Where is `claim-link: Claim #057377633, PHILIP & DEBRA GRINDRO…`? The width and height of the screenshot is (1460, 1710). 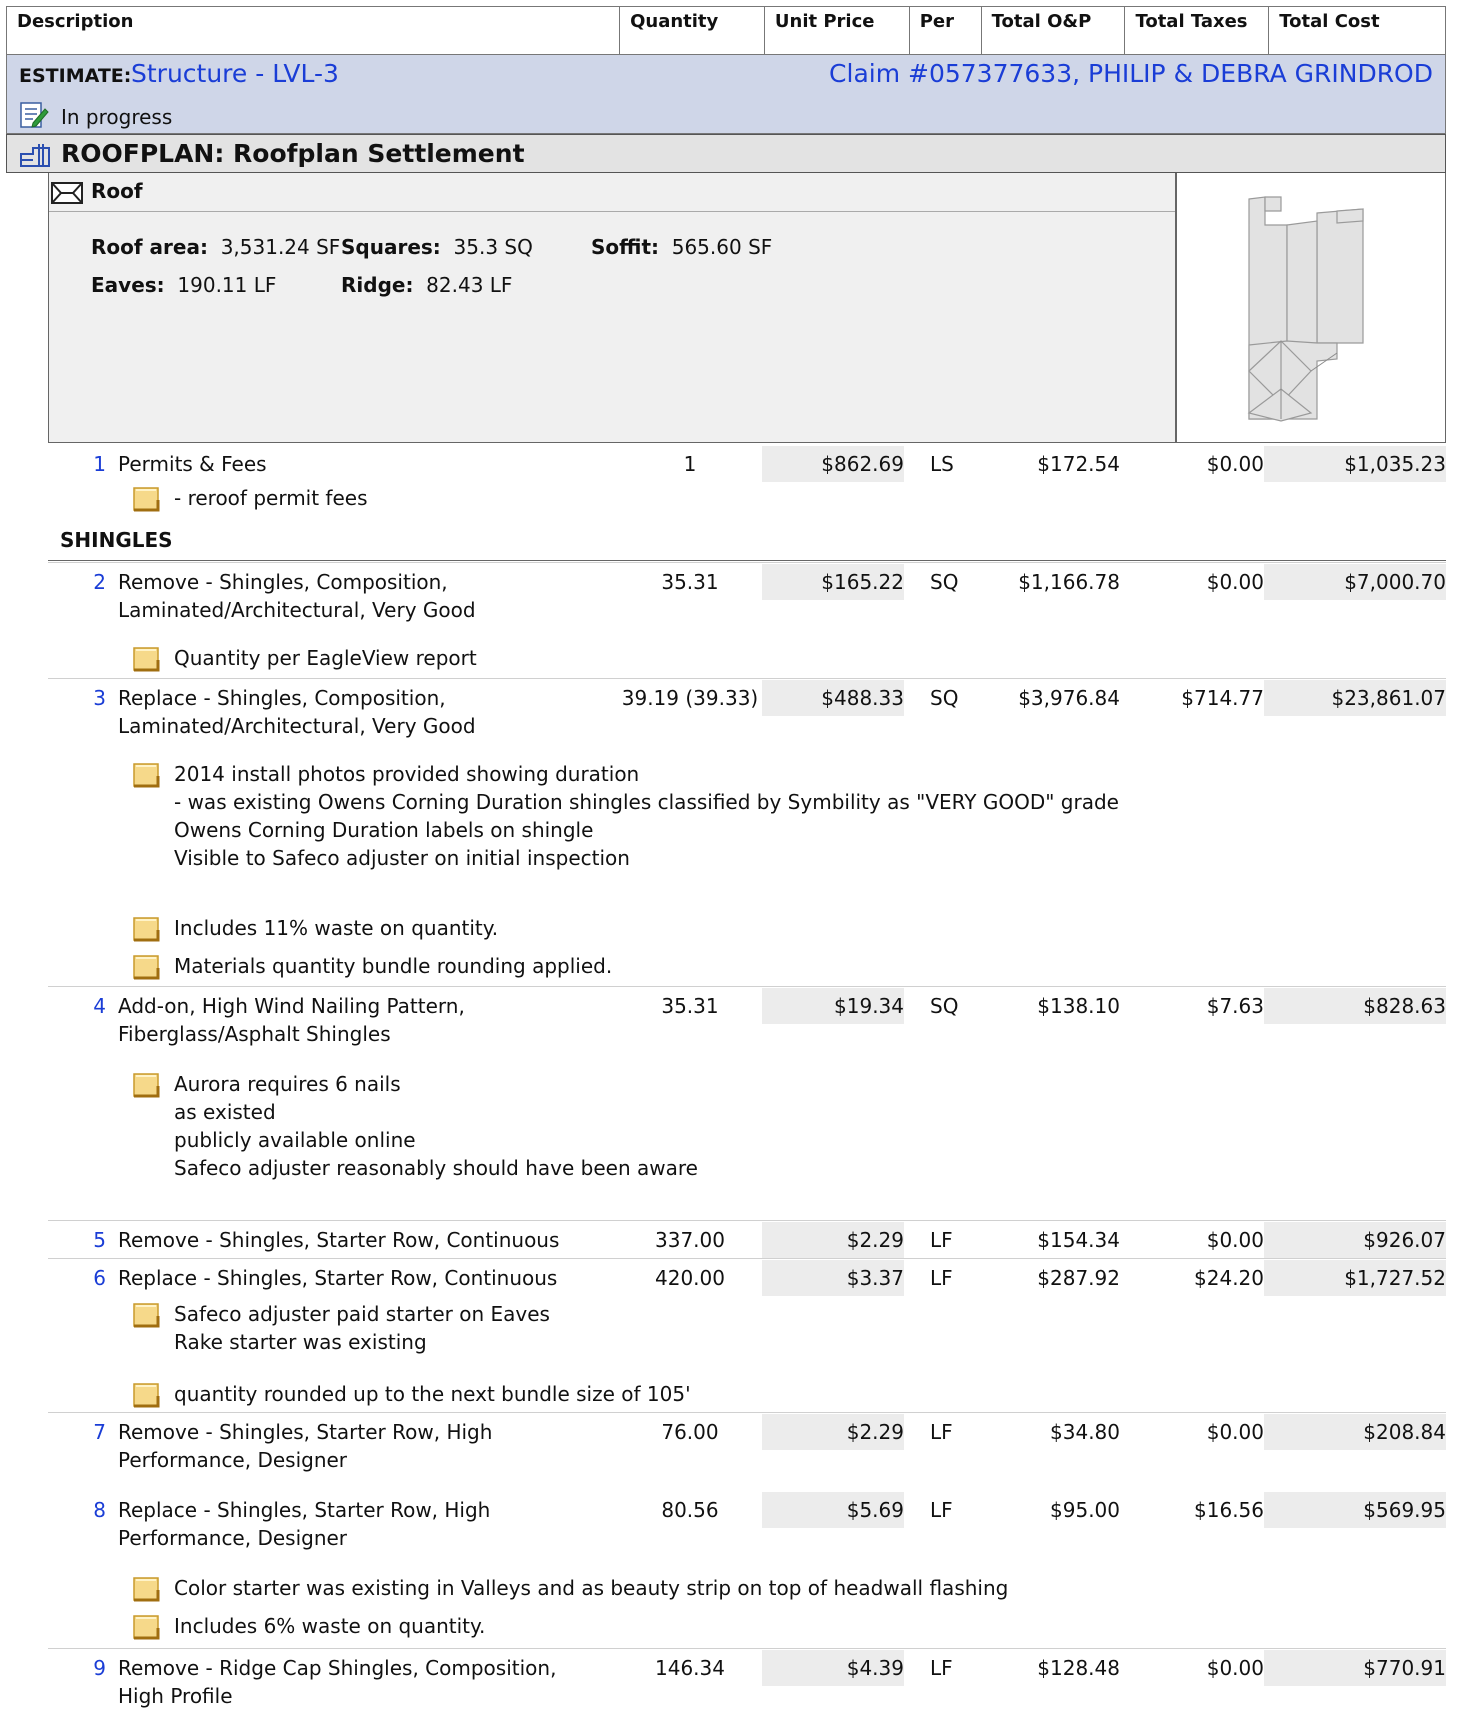
claim-link: Claim #057377633, PHILIP & DEBRA GRINDRO… is located at coordinates (1131, 73).